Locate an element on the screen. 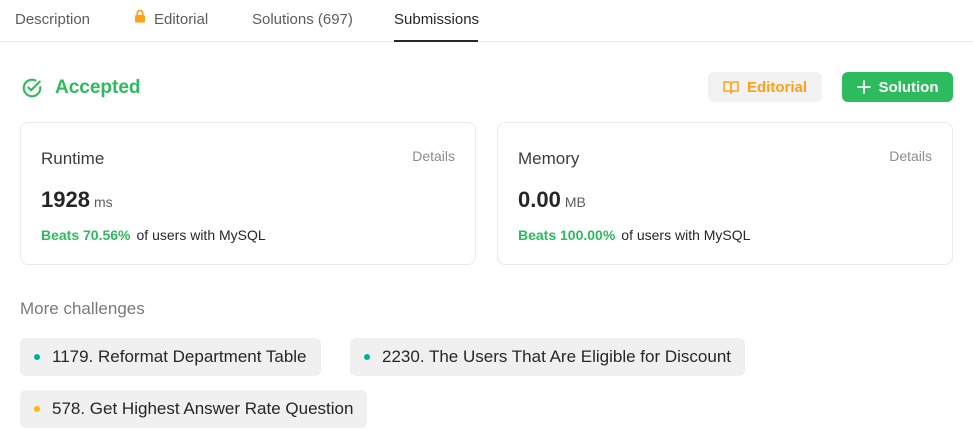  editorial-button-label: Editorial is located at coordinates (776, 87).